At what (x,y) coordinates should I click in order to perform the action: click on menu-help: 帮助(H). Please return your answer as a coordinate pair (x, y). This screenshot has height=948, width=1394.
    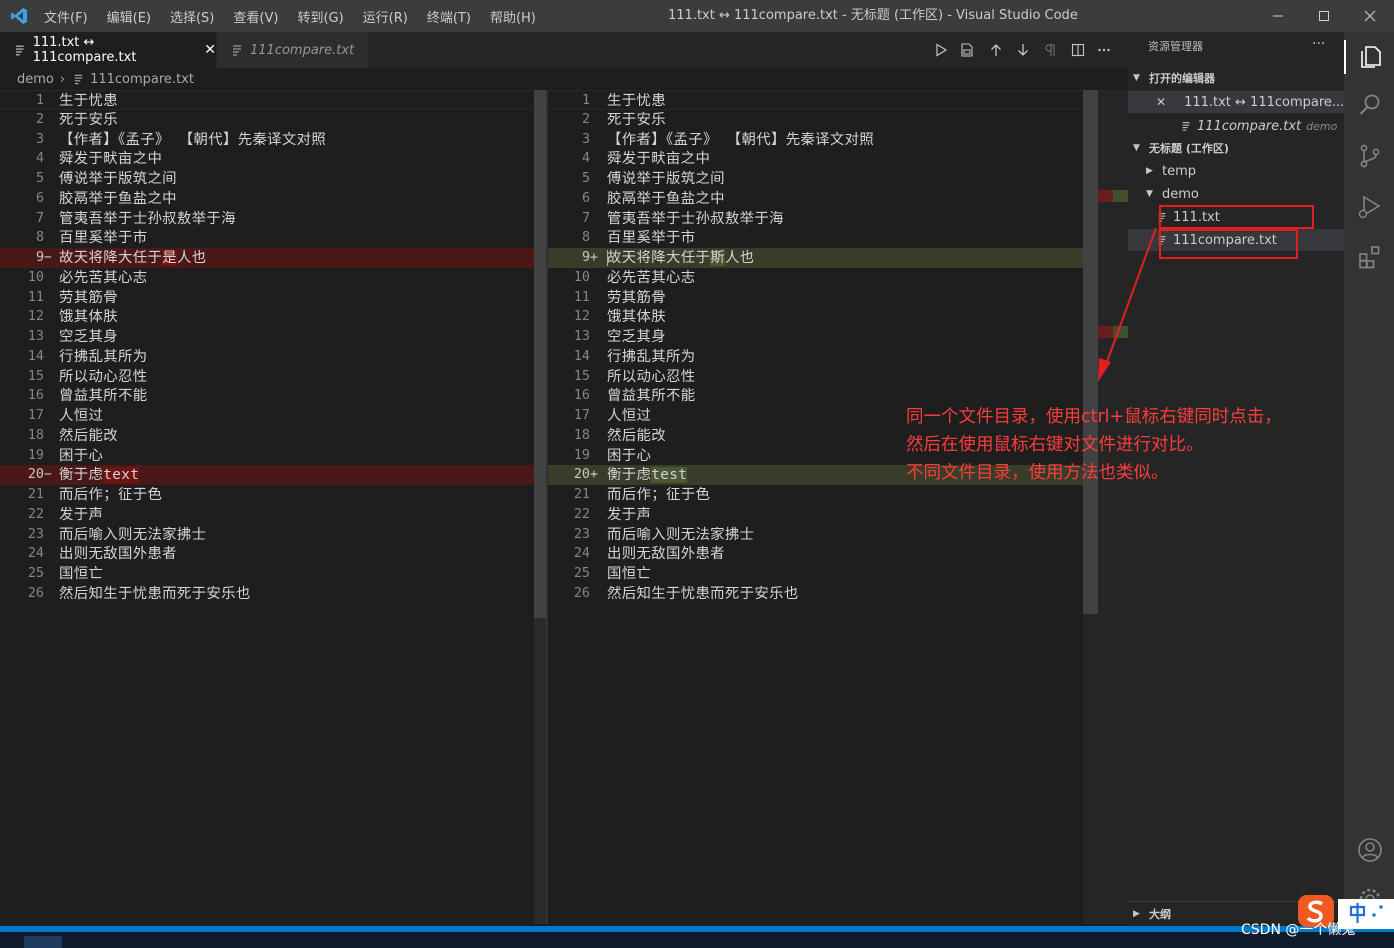
    Looking at the image, I should click on (513, 16).